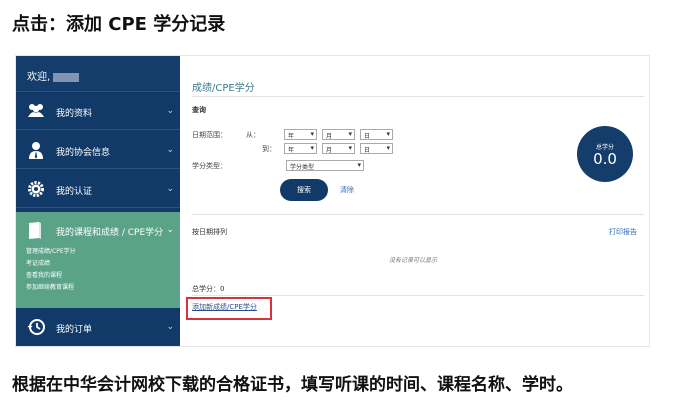 The image size is (685, 405). I want to click on history-icon, so click(36, 327).